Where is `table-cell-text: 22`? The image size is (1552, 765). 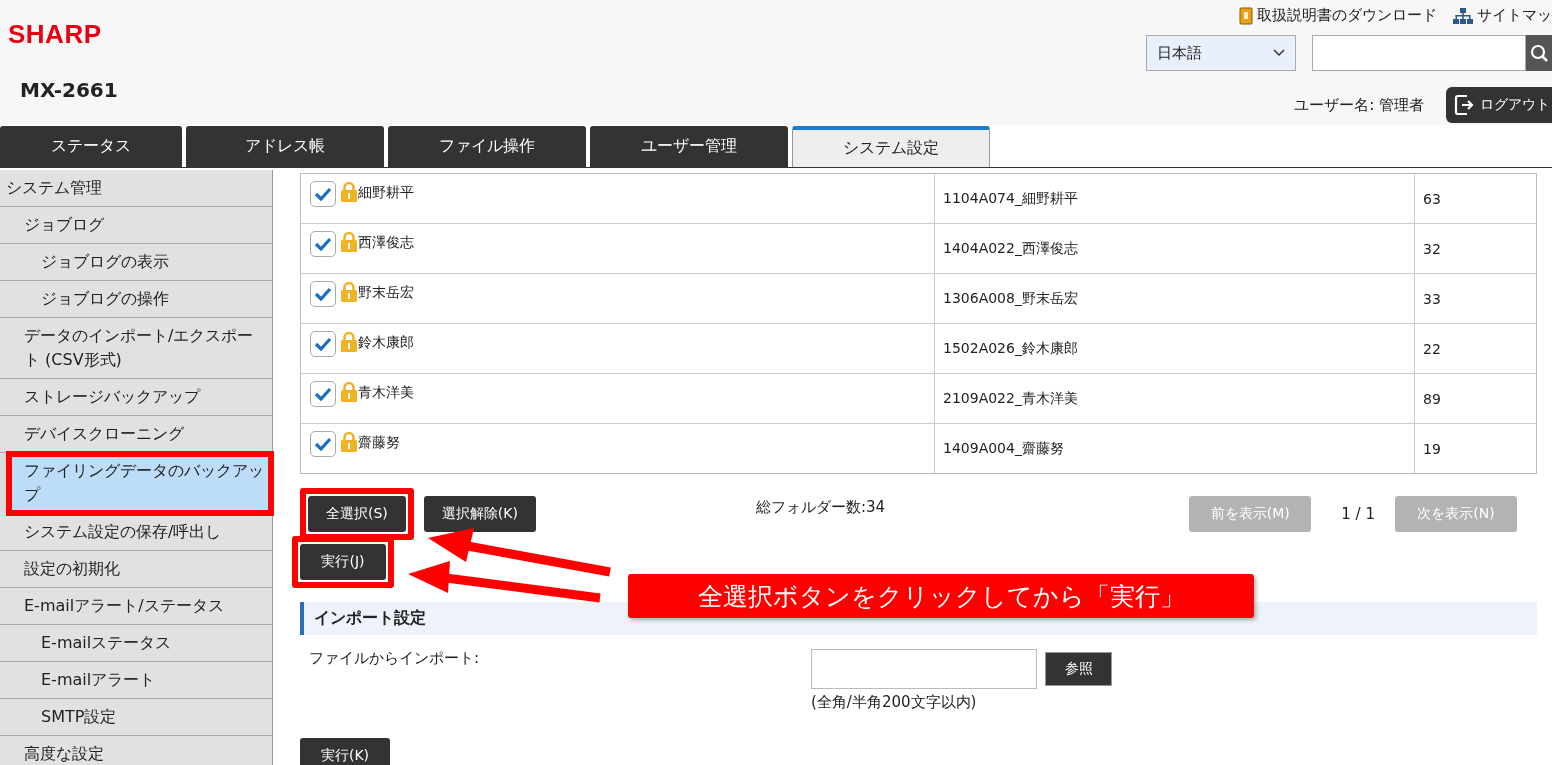 table-cell-text: 22 is located at coordinates (1432, 349).